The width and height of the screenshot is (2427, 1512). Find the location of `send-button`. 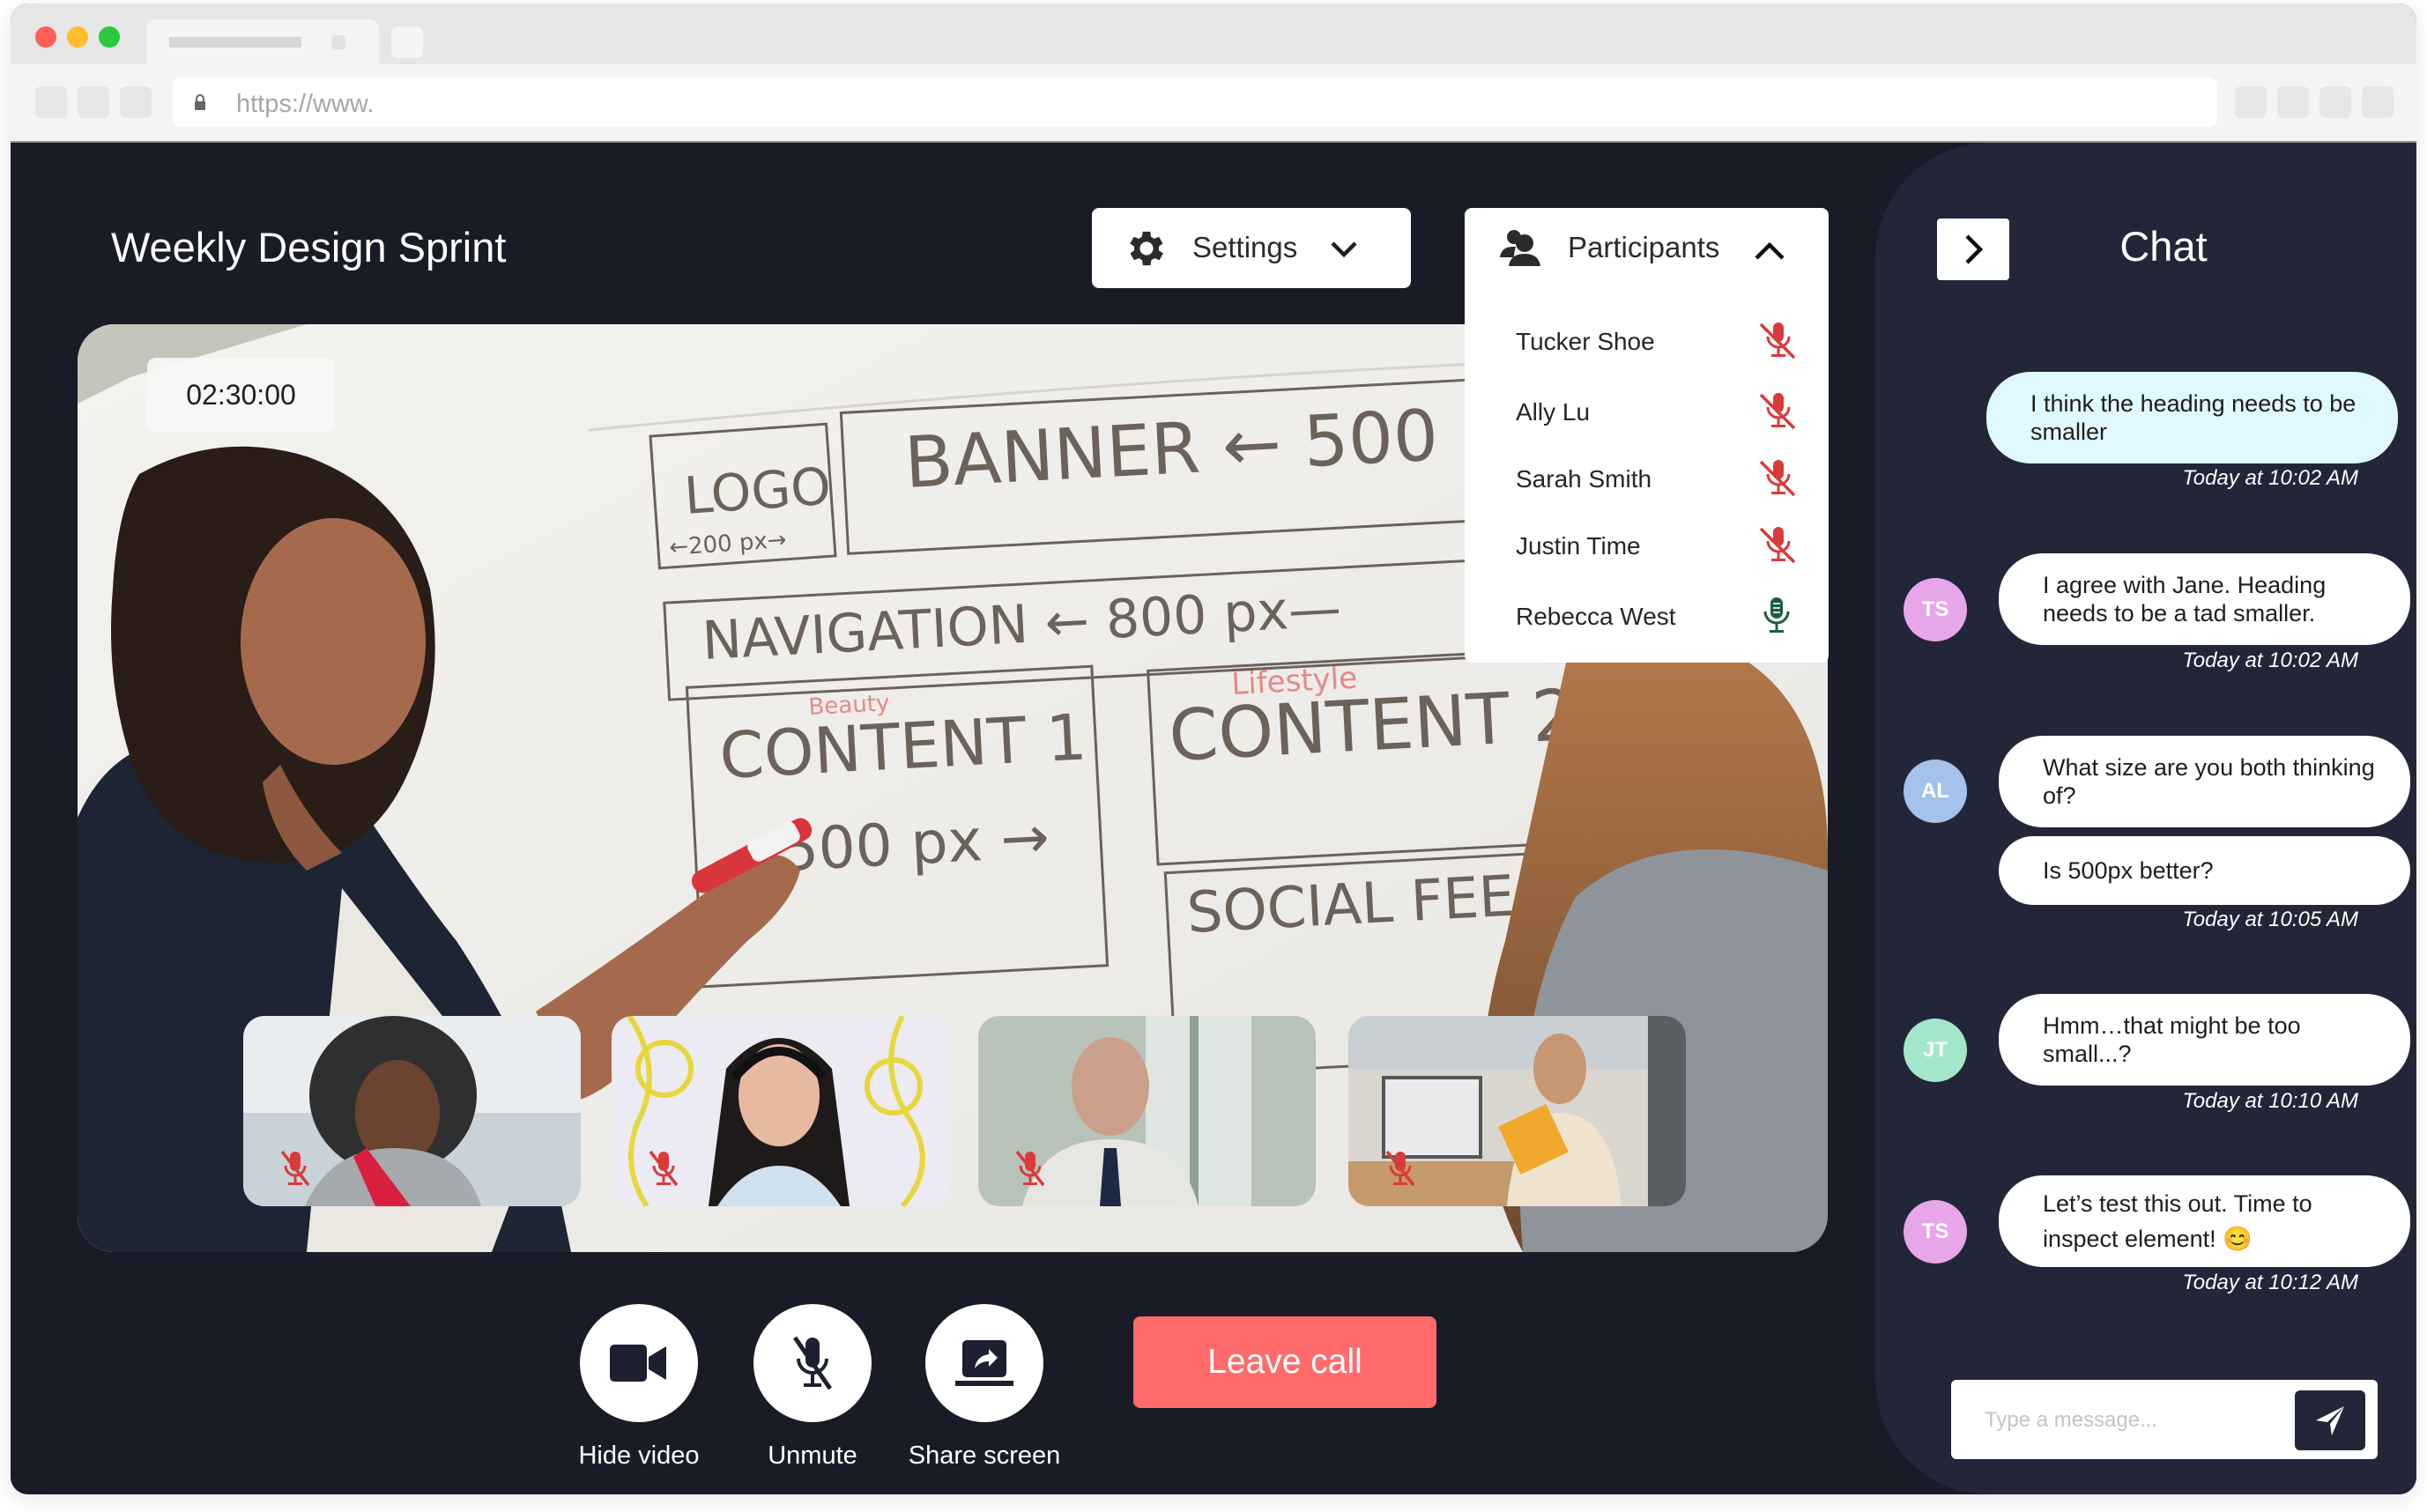

send-button is located at coordinates (2330, 1420).